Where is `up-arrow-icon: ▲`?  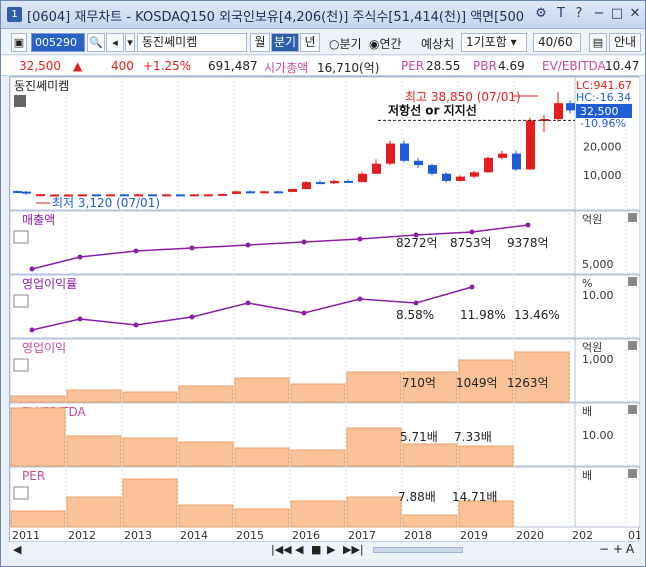 up-arrow-icon: ▲ is located at coordinates (78, 66).